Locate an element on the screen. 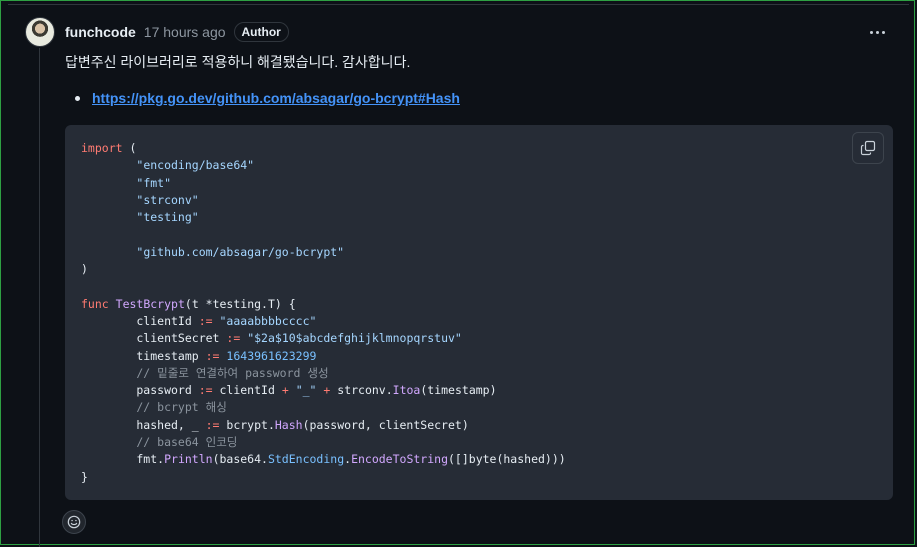  code-line: "fmt" is located at coordinates (154, 182).